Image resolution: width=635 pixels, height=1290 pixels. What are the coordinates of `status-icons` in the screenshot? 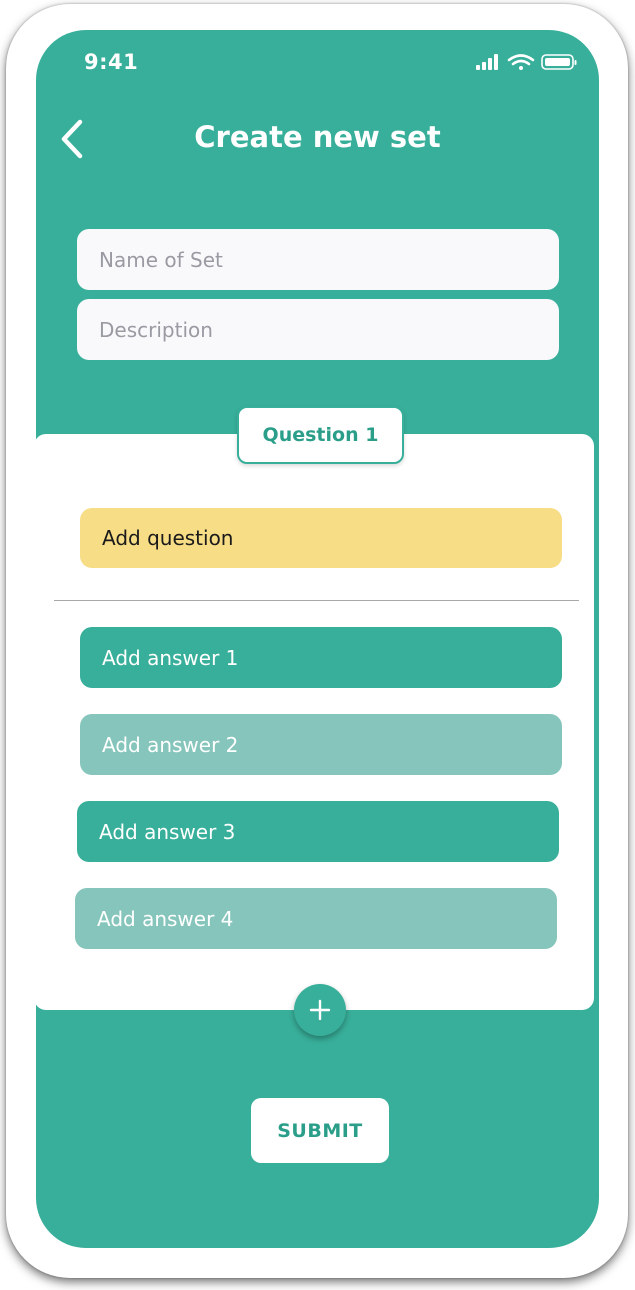 It's located at (526, 62).